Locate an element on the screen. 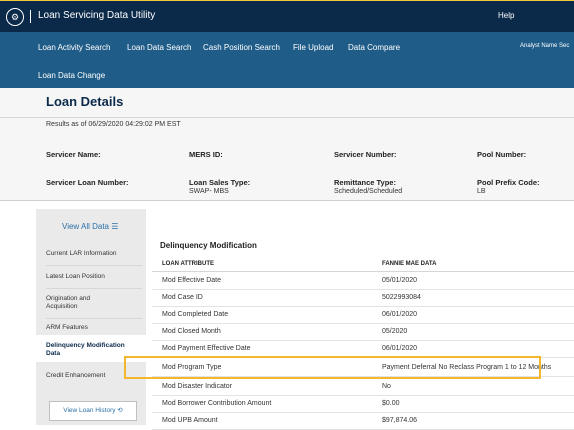  column-header-loan-attribute: LOAN ATTRIBUTE is located at coordinates (188, 264).